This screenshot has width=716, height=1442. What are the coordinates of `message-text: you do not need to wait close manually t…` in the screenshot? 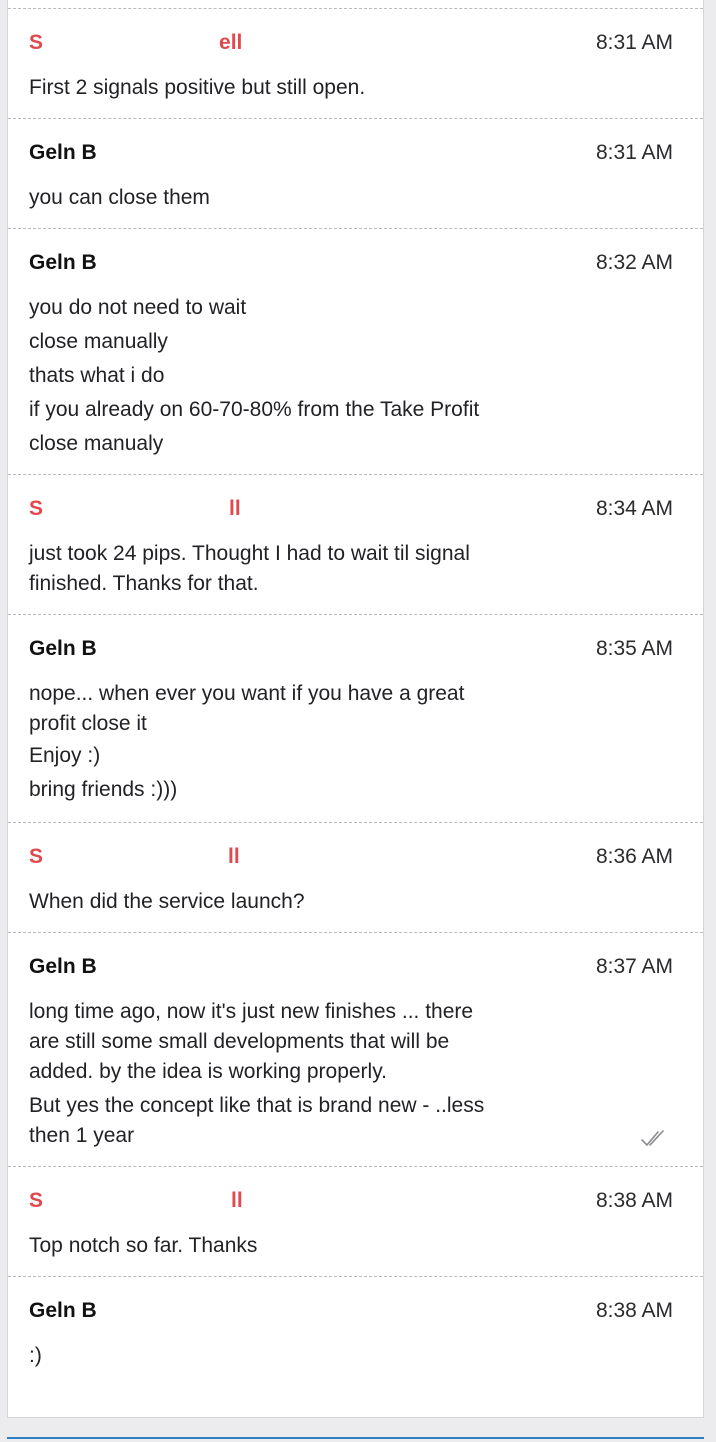 It's located at (254, 375).